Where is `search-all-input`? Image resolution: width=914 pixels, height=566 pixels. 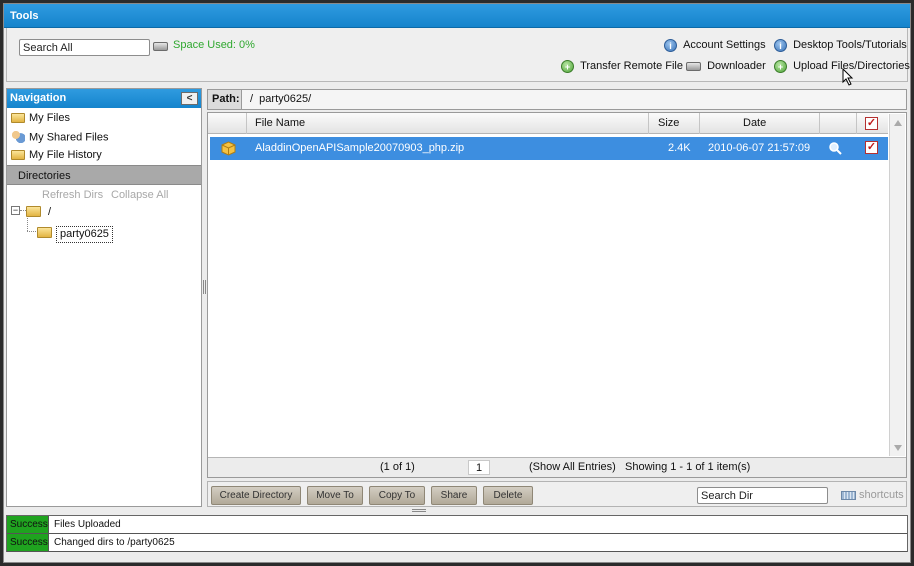 search-all-input is located at coordinates (84, 47).